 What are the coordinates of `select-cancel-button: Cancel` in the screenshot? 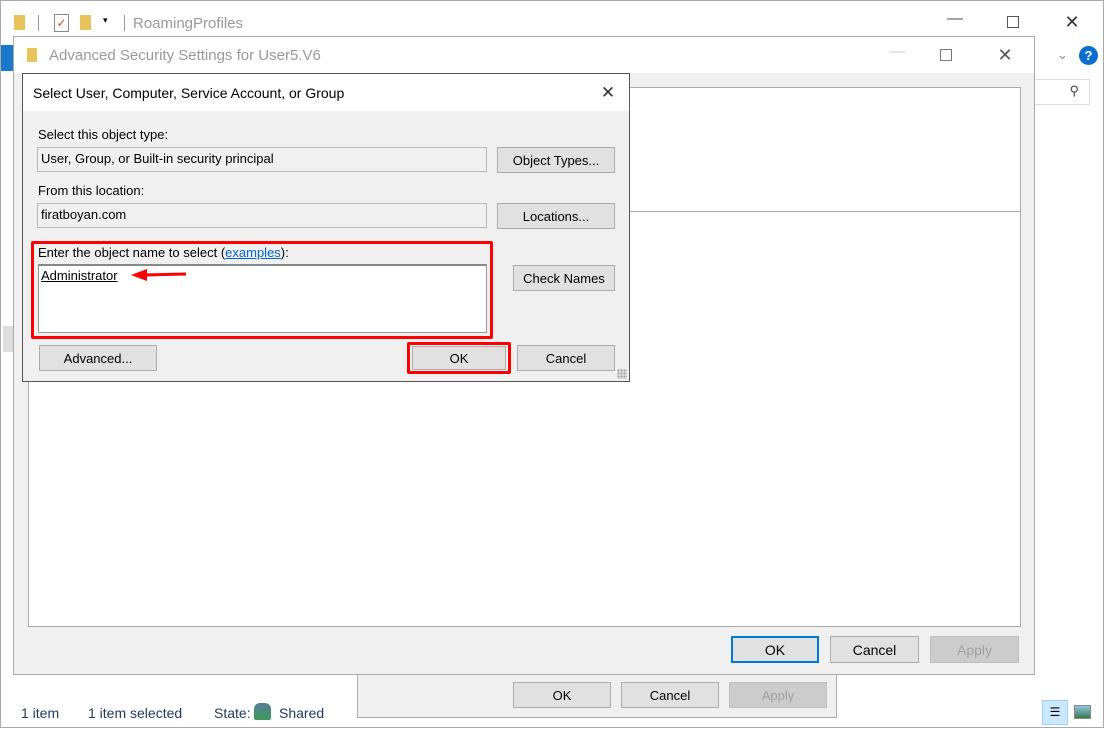 It's located at (566, 358).